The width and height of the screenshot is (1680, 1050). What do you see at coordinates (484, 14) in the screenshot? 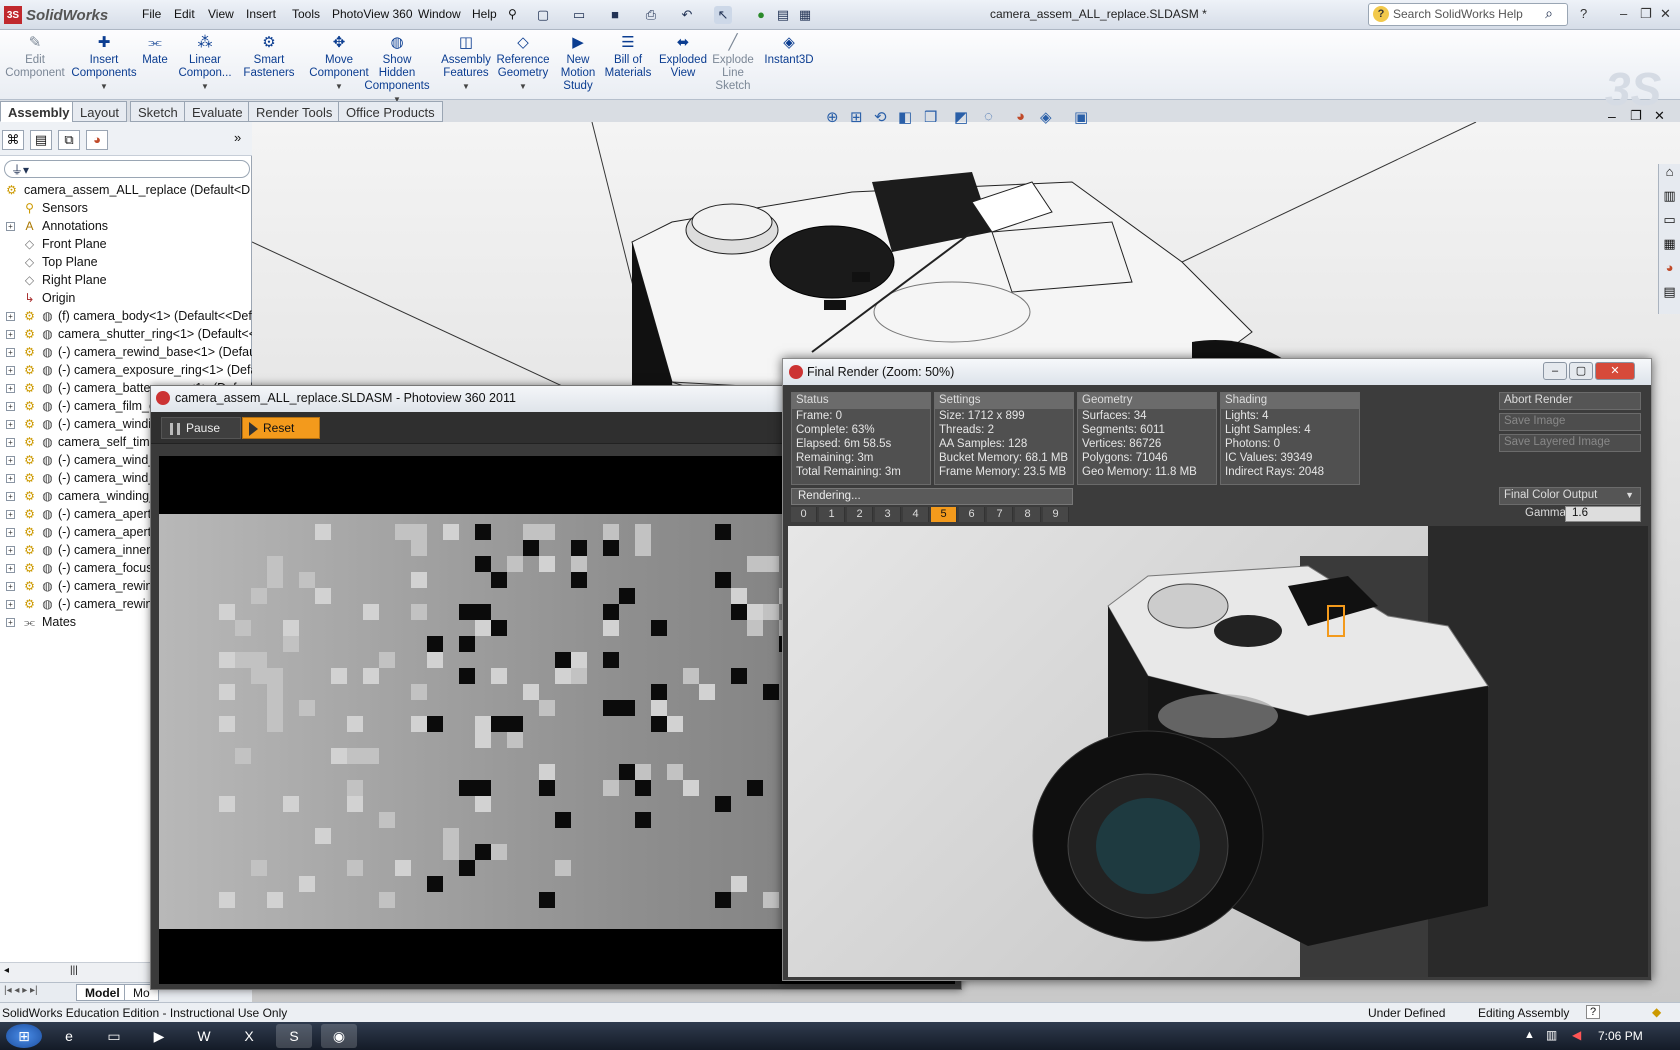
I see `menu-help: Help` at bounding box center [484, 14].